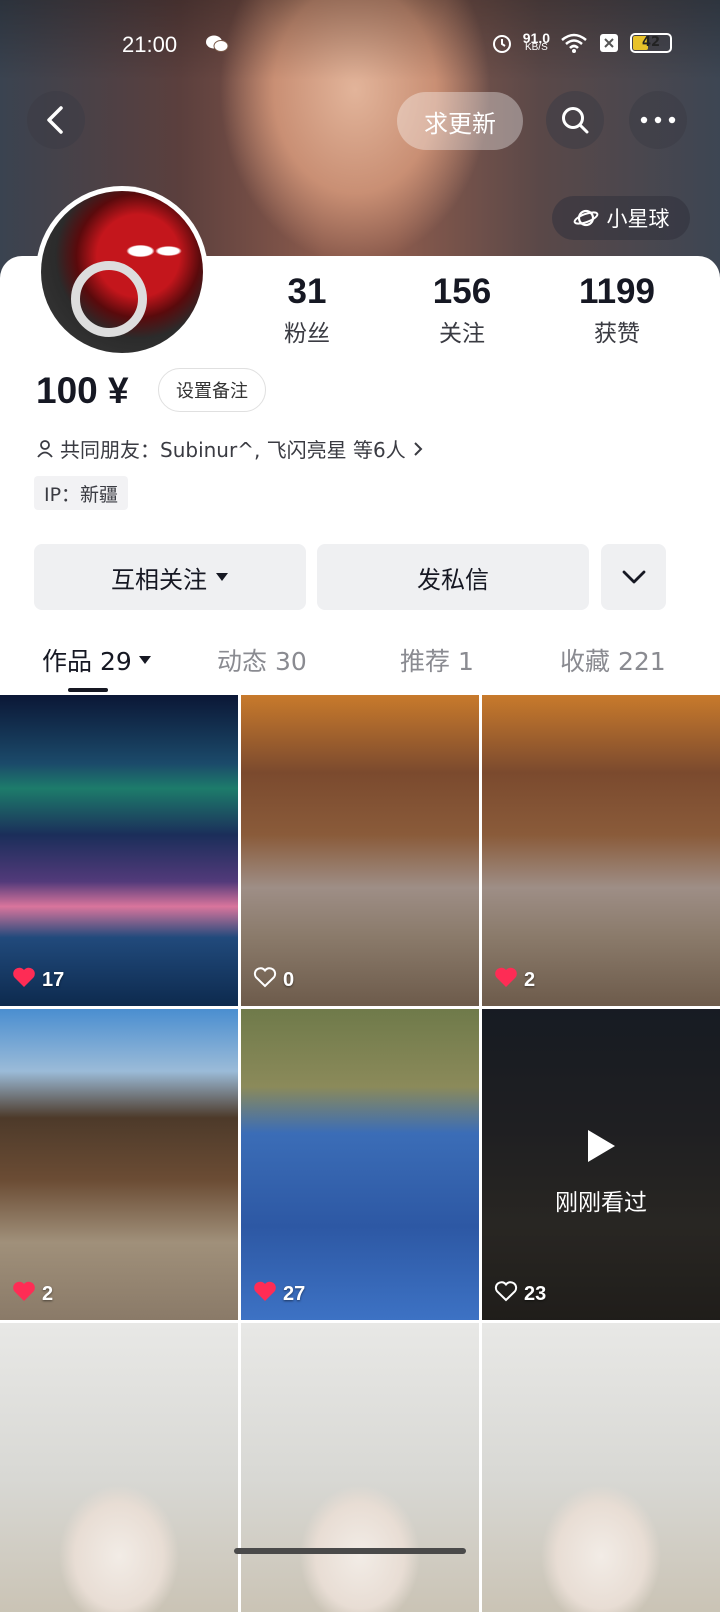 The width and height of the screenshot is (720, 1612). I want to click on profile-stats: 31 粉丝 156 关注 1199 获赞, so click(462, 310).